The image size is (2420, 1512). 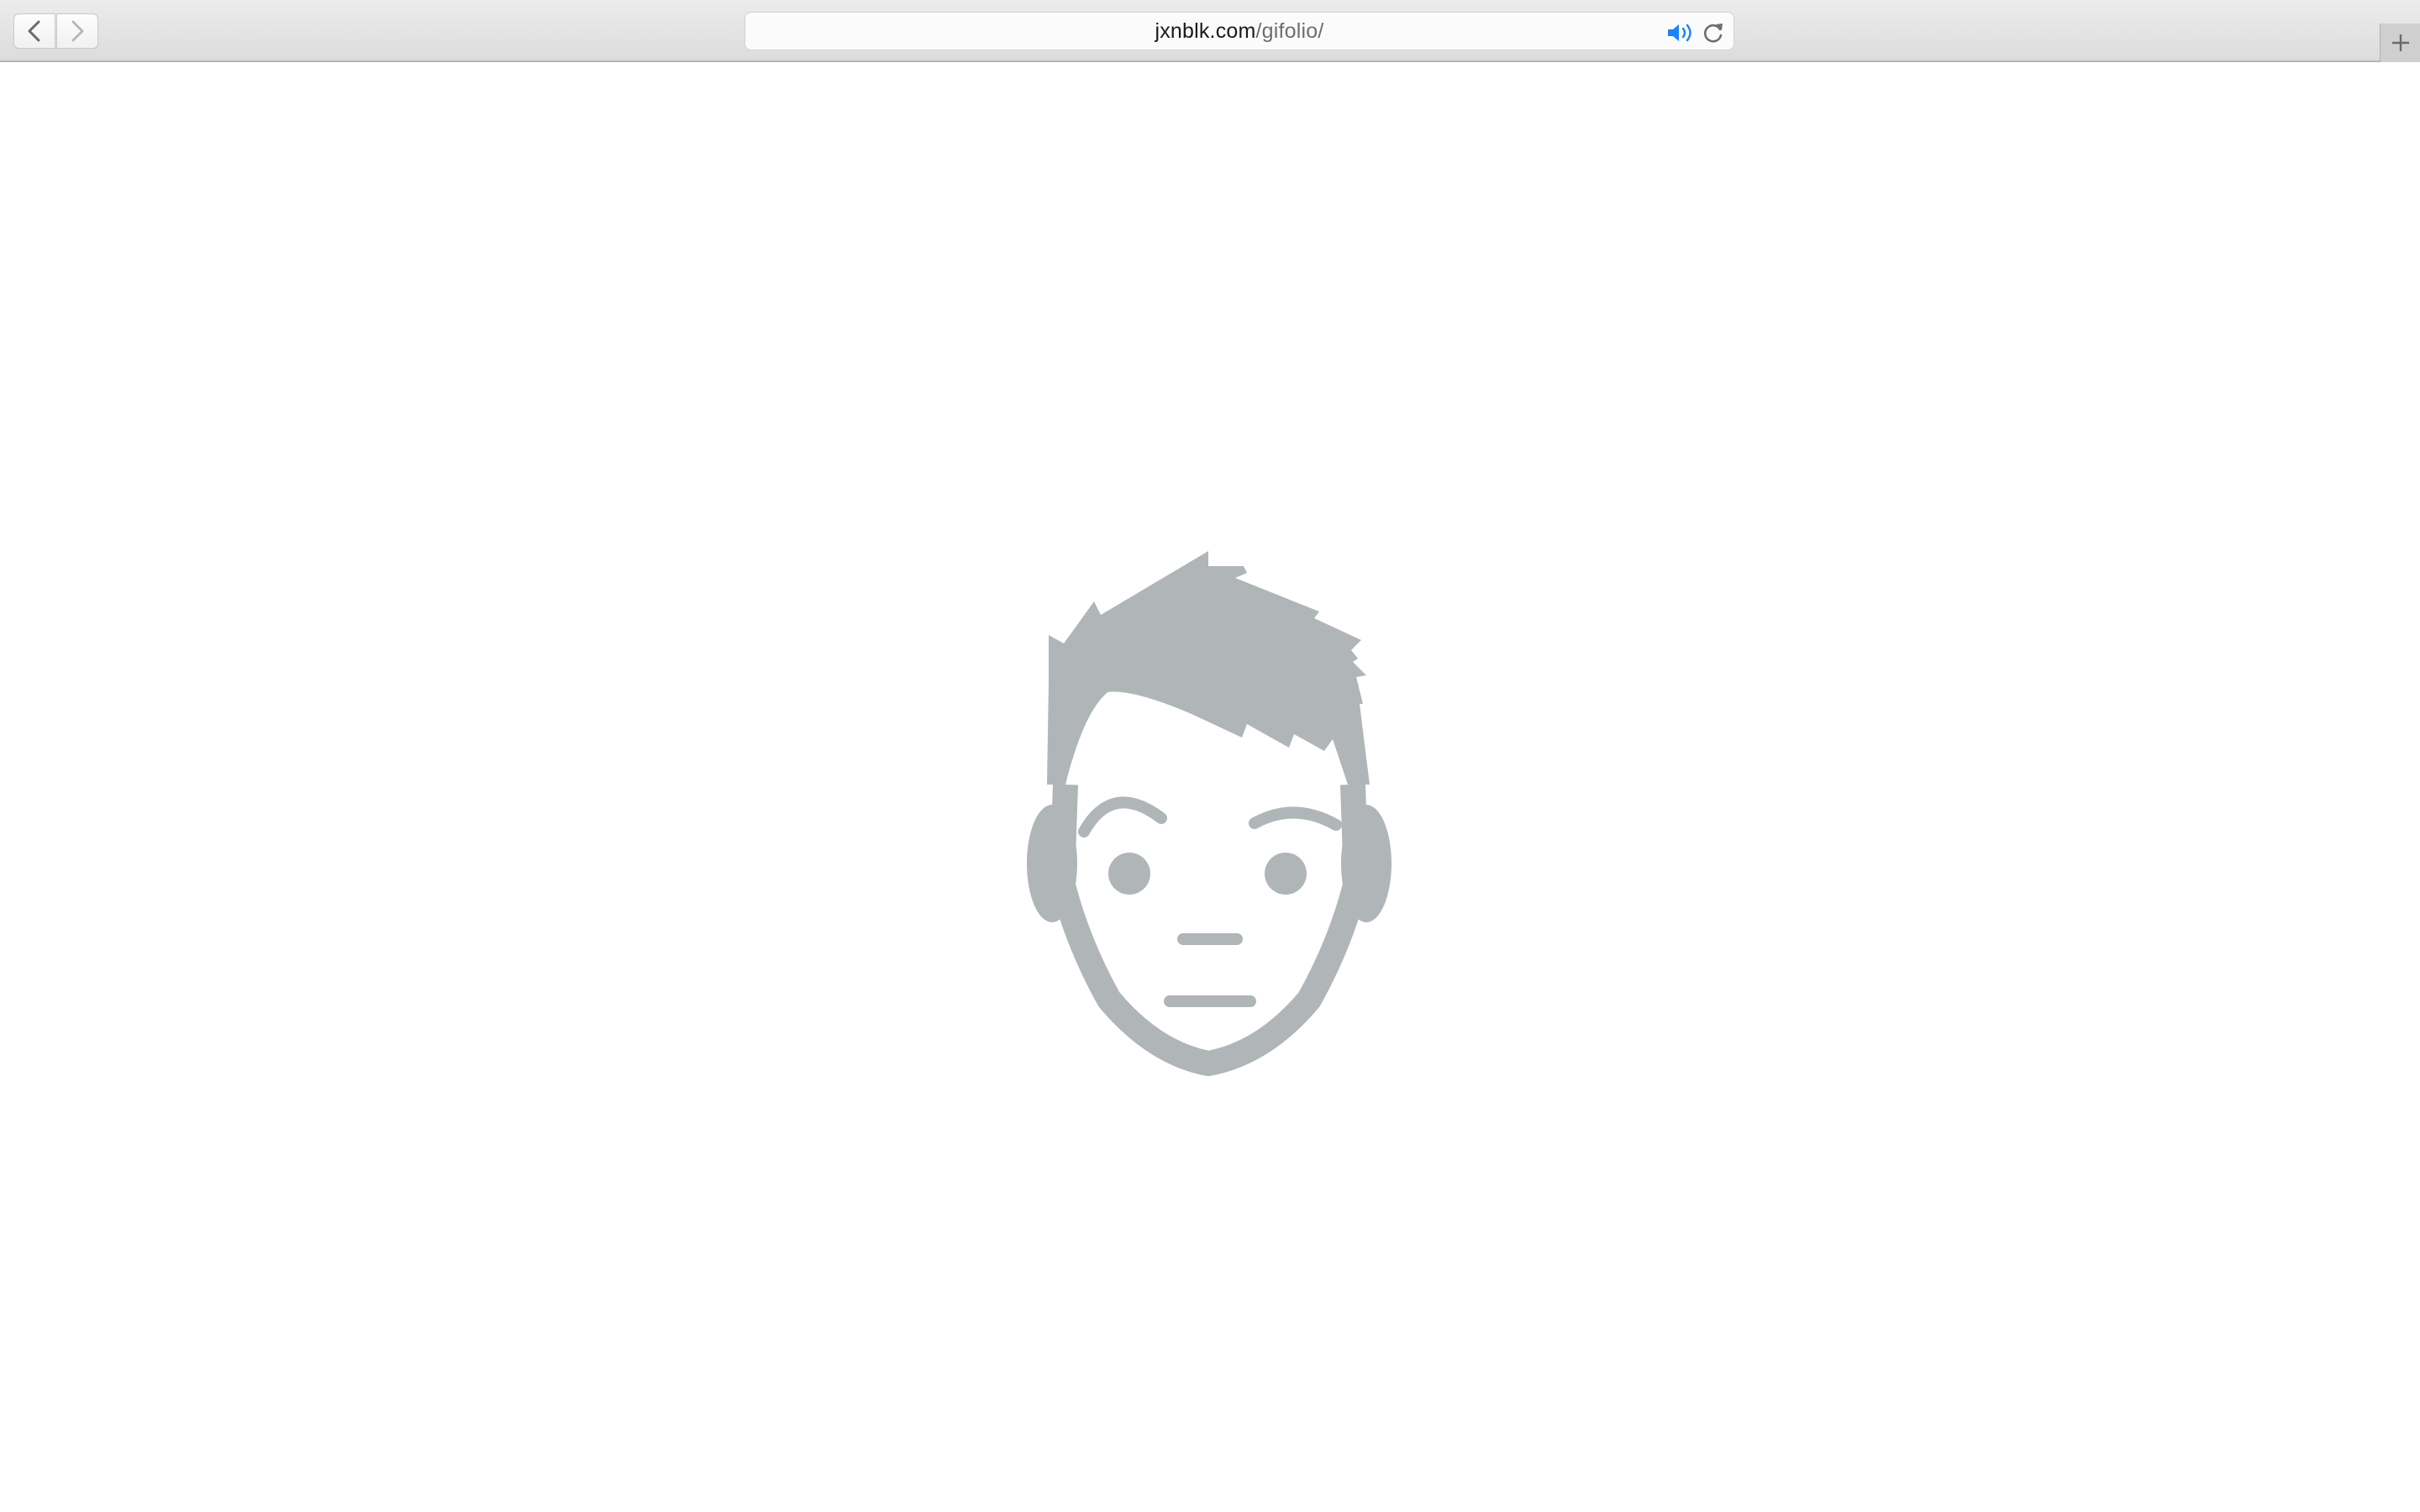 What do you see at coordinates (1289, 30) in the screenshot?
I see `url-path: /gifolio/` at bounding box center [1289, 30].